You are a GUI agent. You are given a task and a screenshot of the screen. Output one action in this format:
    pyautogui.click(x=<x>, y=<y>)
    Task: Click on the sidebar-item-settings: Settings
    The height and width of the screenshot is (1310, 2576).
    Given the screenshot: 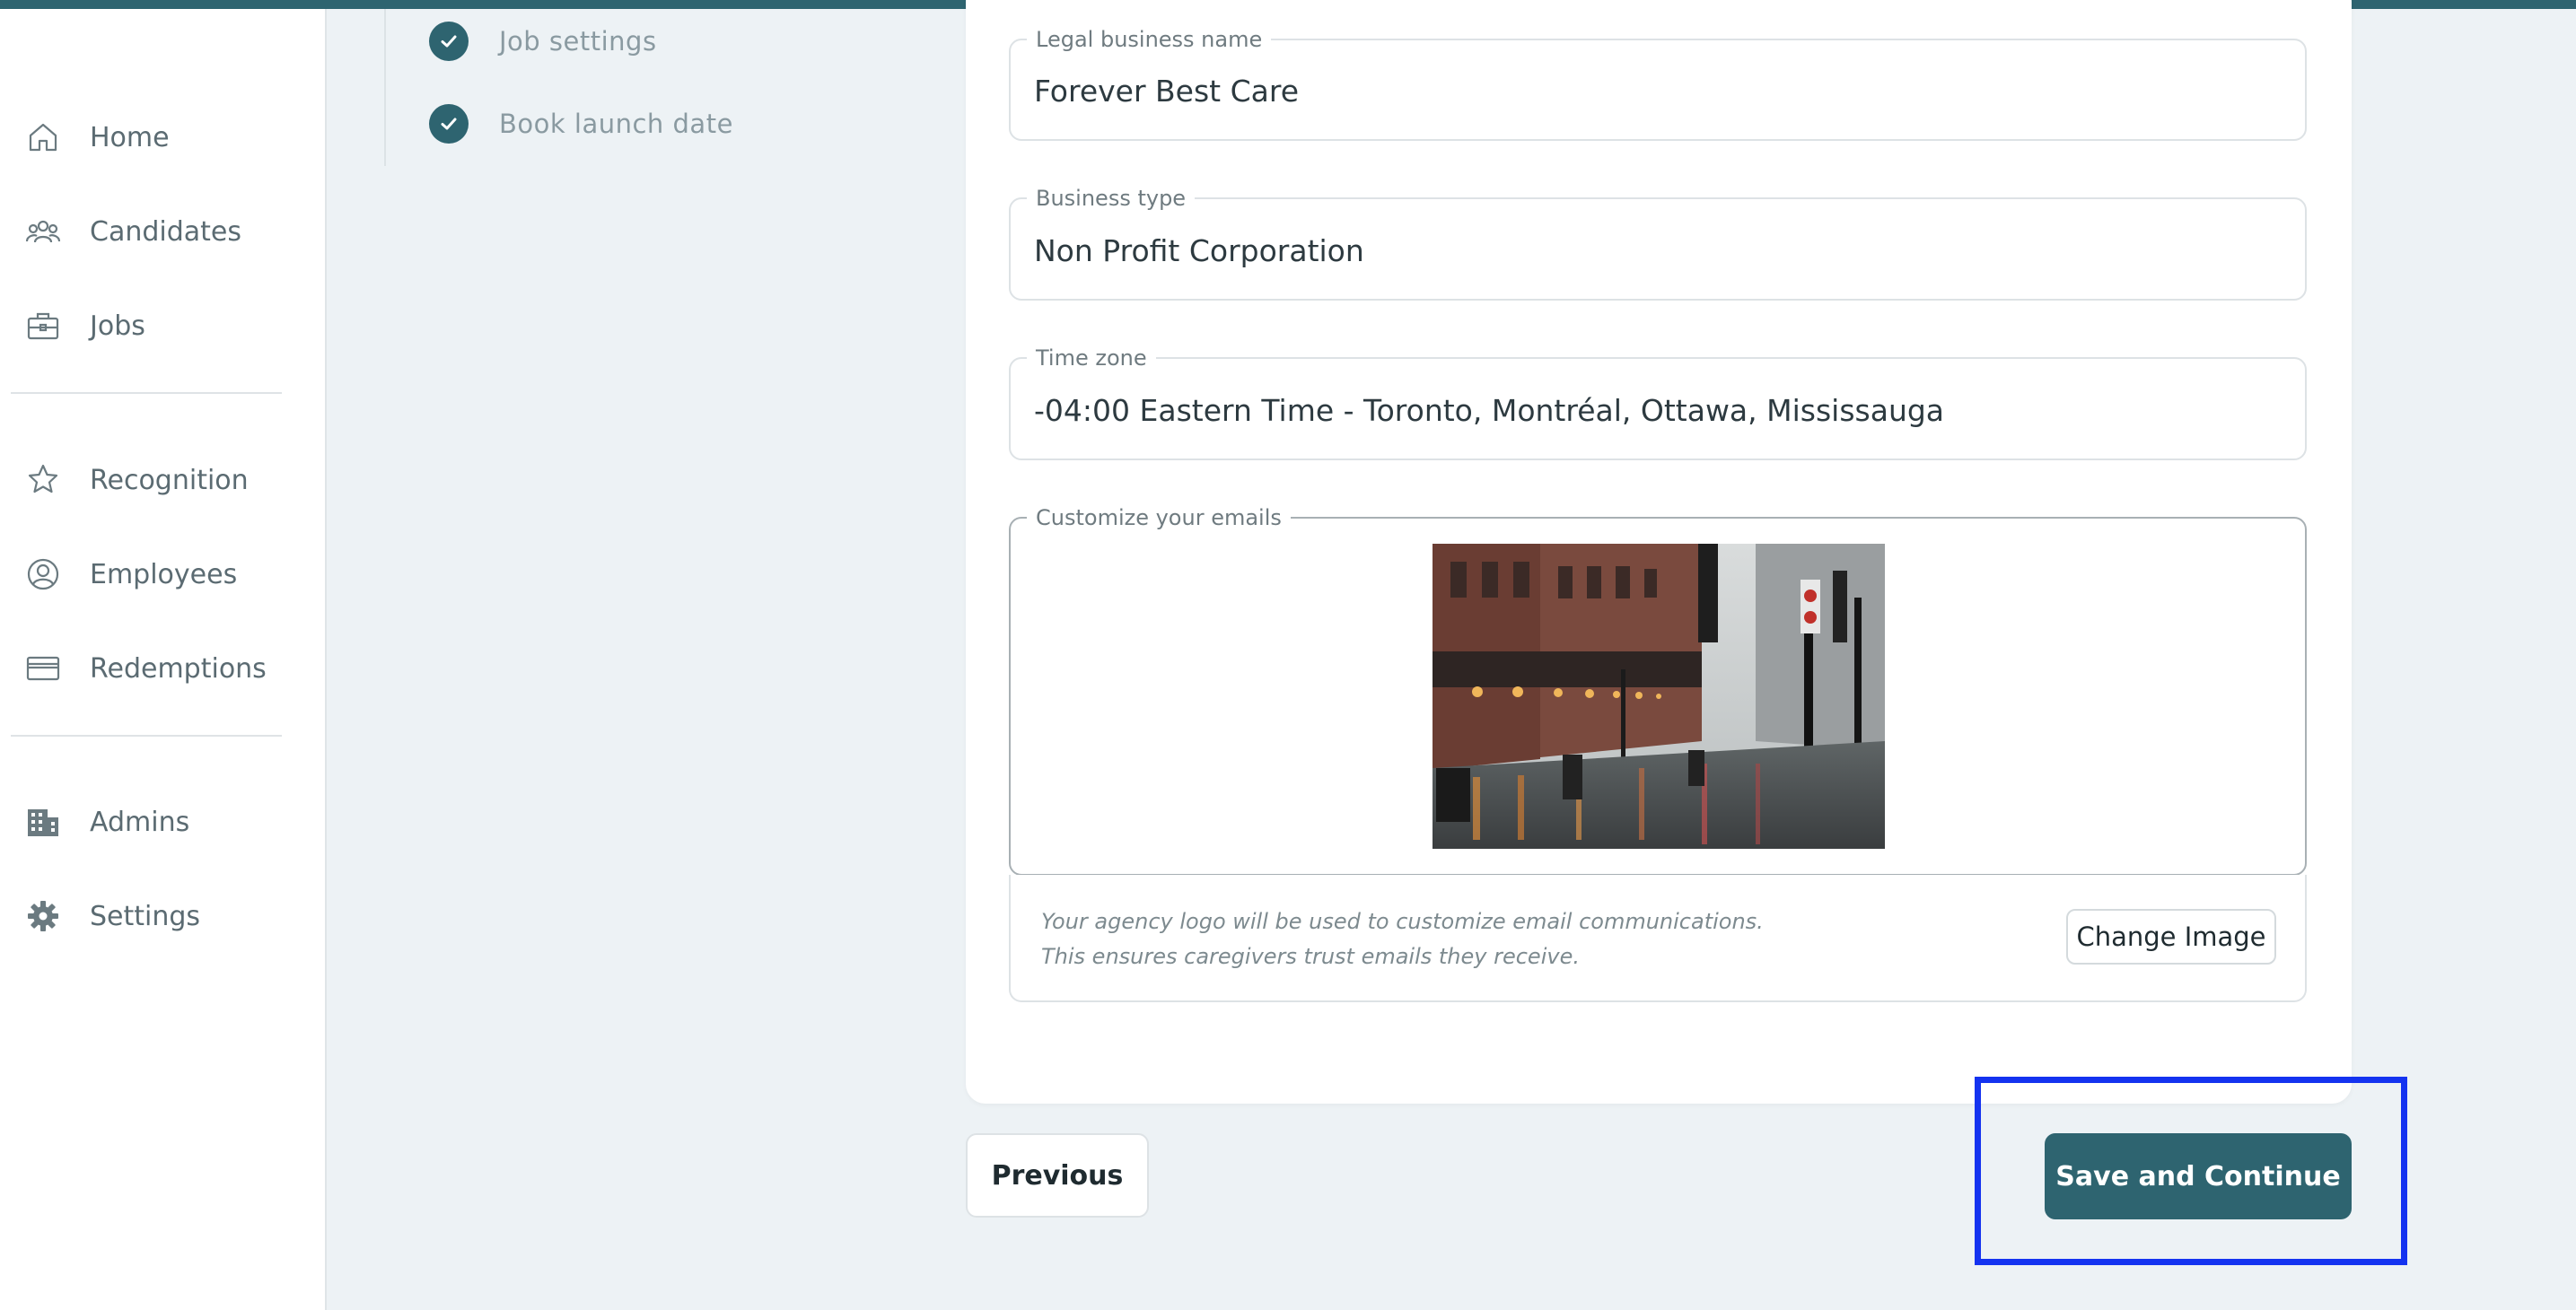 What is the action you would take?
    pyautogui.click(x=111, y=916)
    